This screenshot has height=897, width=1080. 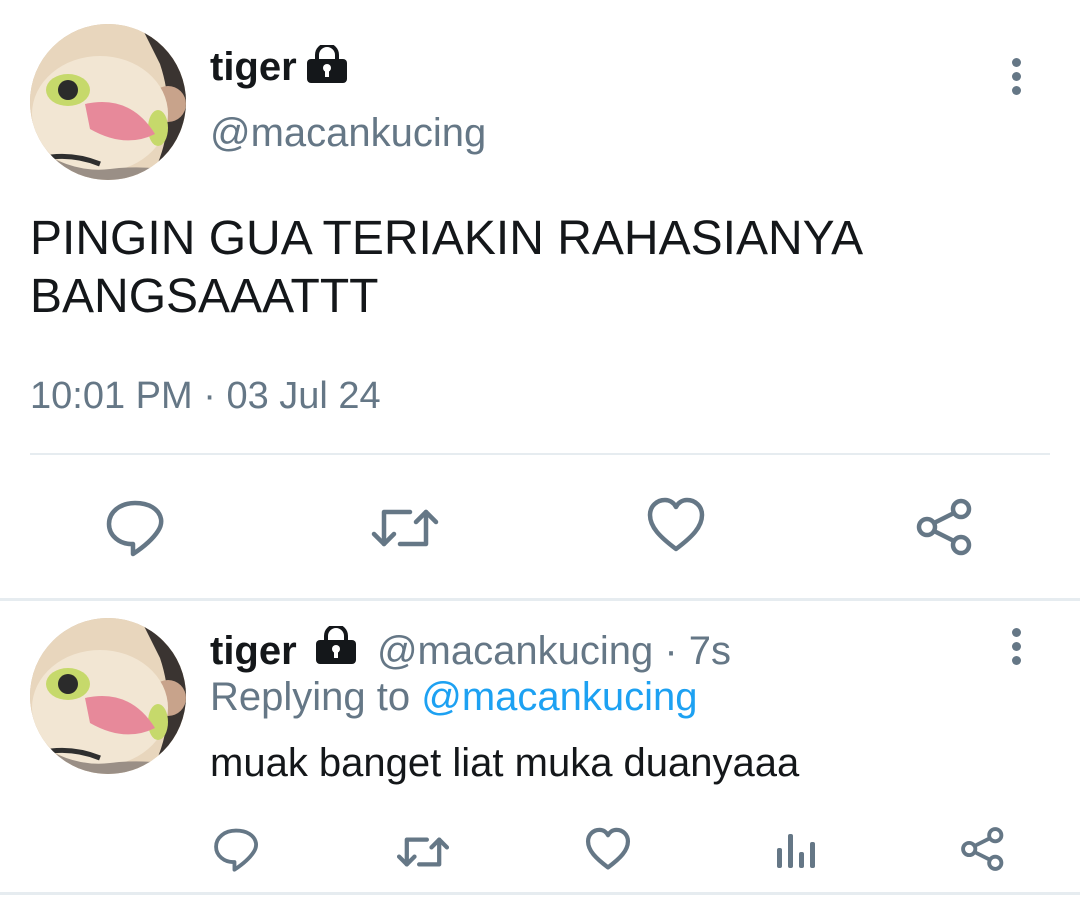 I want to click on analytics-icon, so click(x=796, y=849).